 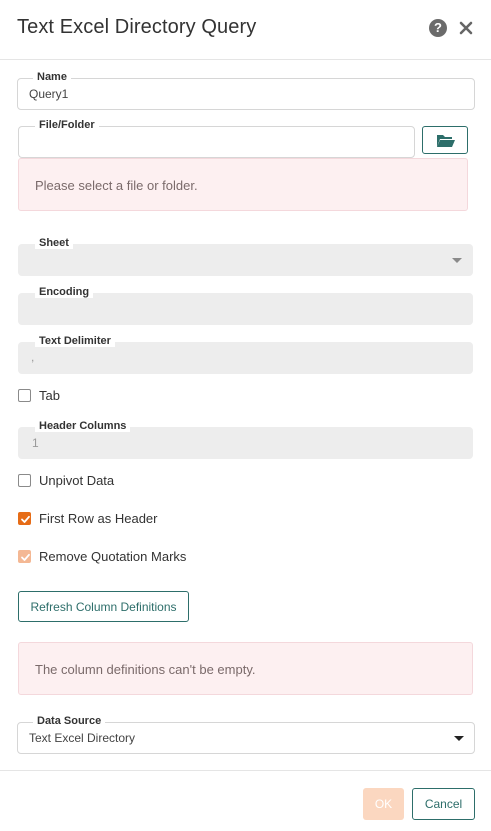 I want to click on column-definitions-alert-text: The column definitions can't be empty., so click(x=145, y=669).